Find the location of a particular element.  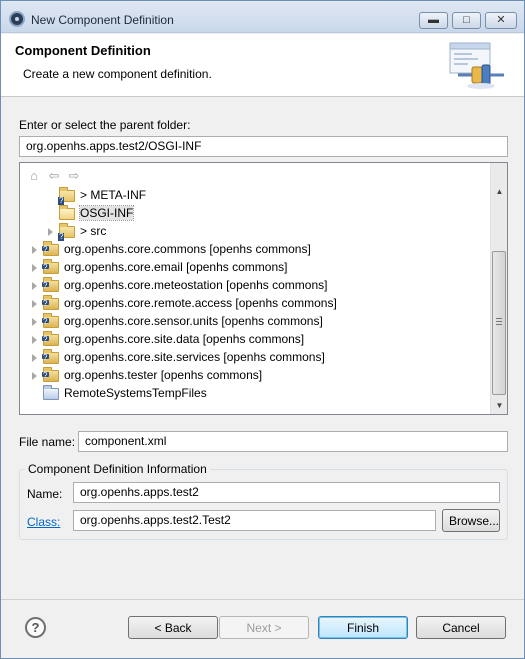

window-title: New Component Definition is located at coordinates (102, 20).